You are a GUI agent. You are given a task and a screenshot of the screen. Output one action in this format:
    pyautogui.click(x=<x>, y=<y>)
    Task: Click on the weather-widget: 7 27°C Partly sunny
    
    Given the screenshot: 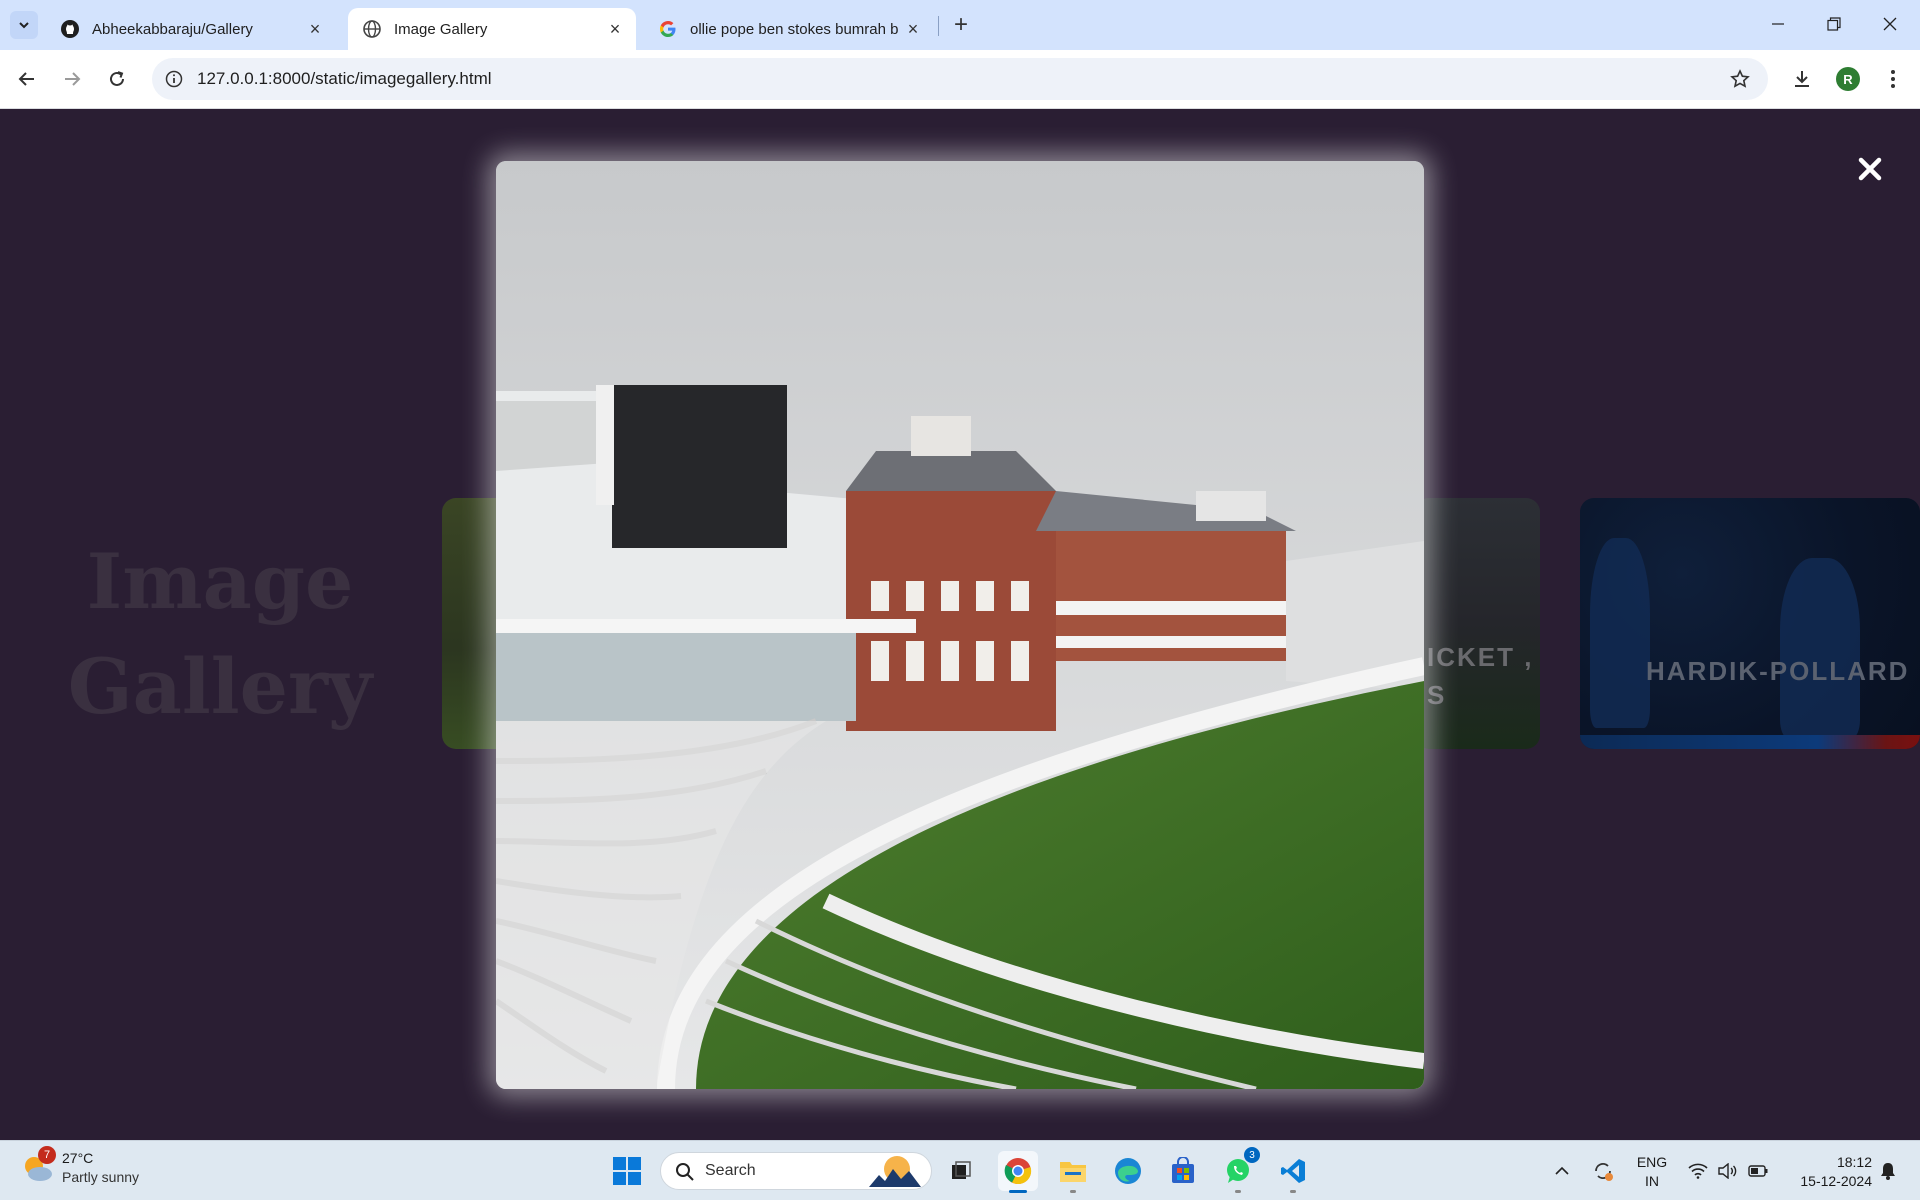 What is the action you would take?
    pyautogui.click(x=80, y=1166)
    